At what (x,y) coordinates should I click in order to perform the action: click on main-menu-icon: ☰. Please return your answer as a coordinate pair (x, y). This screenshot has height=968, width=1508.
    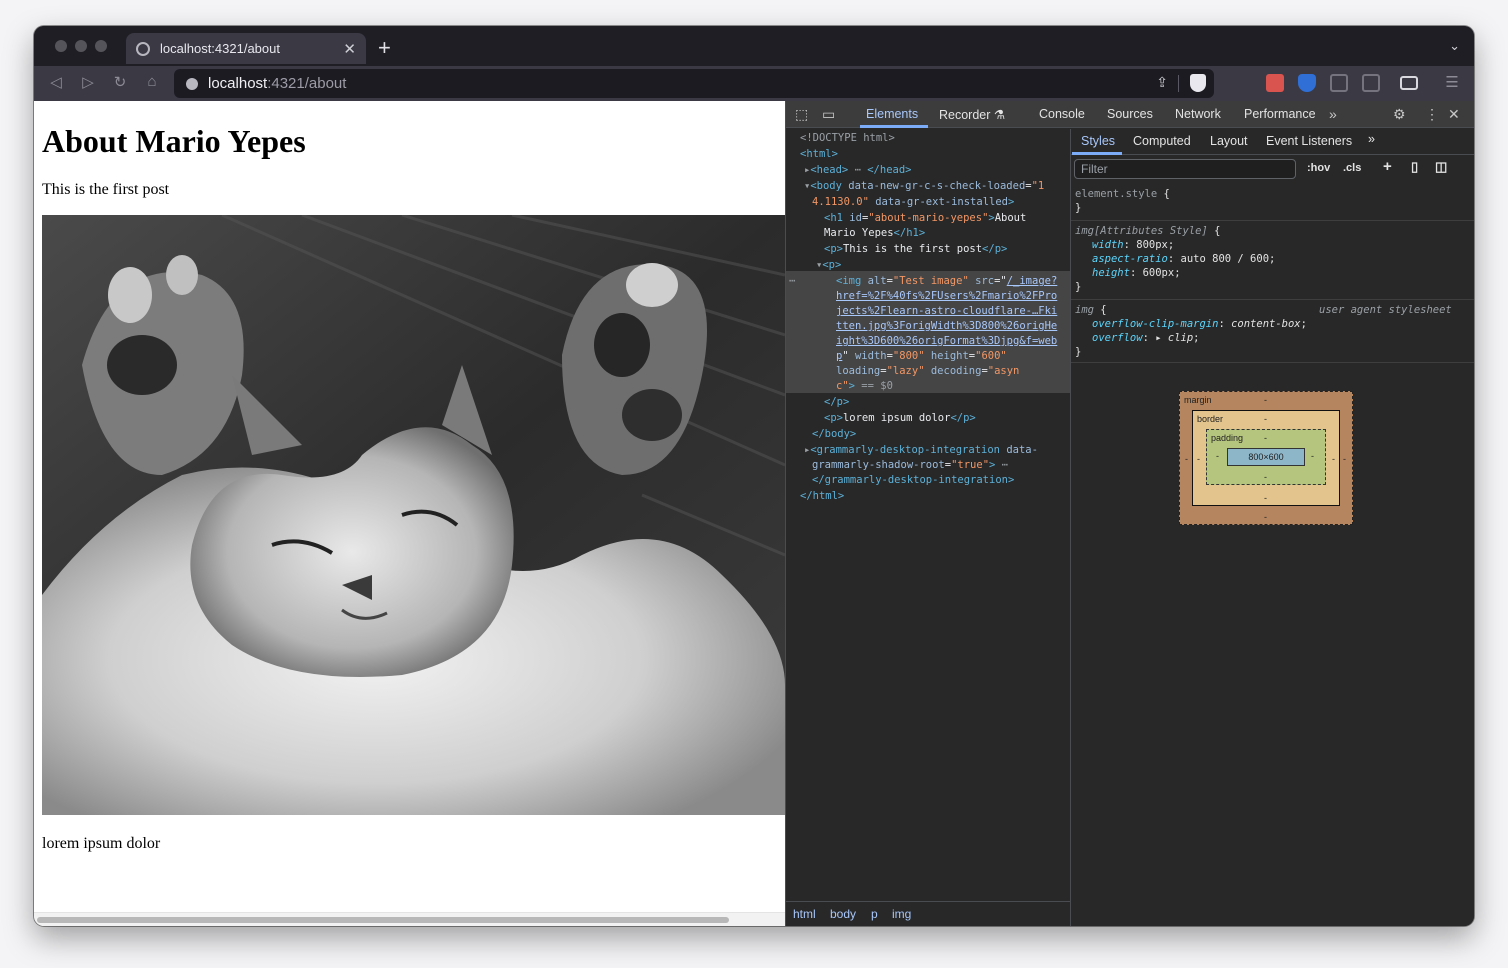
    Looking at the image, I should click on (1452, 82).